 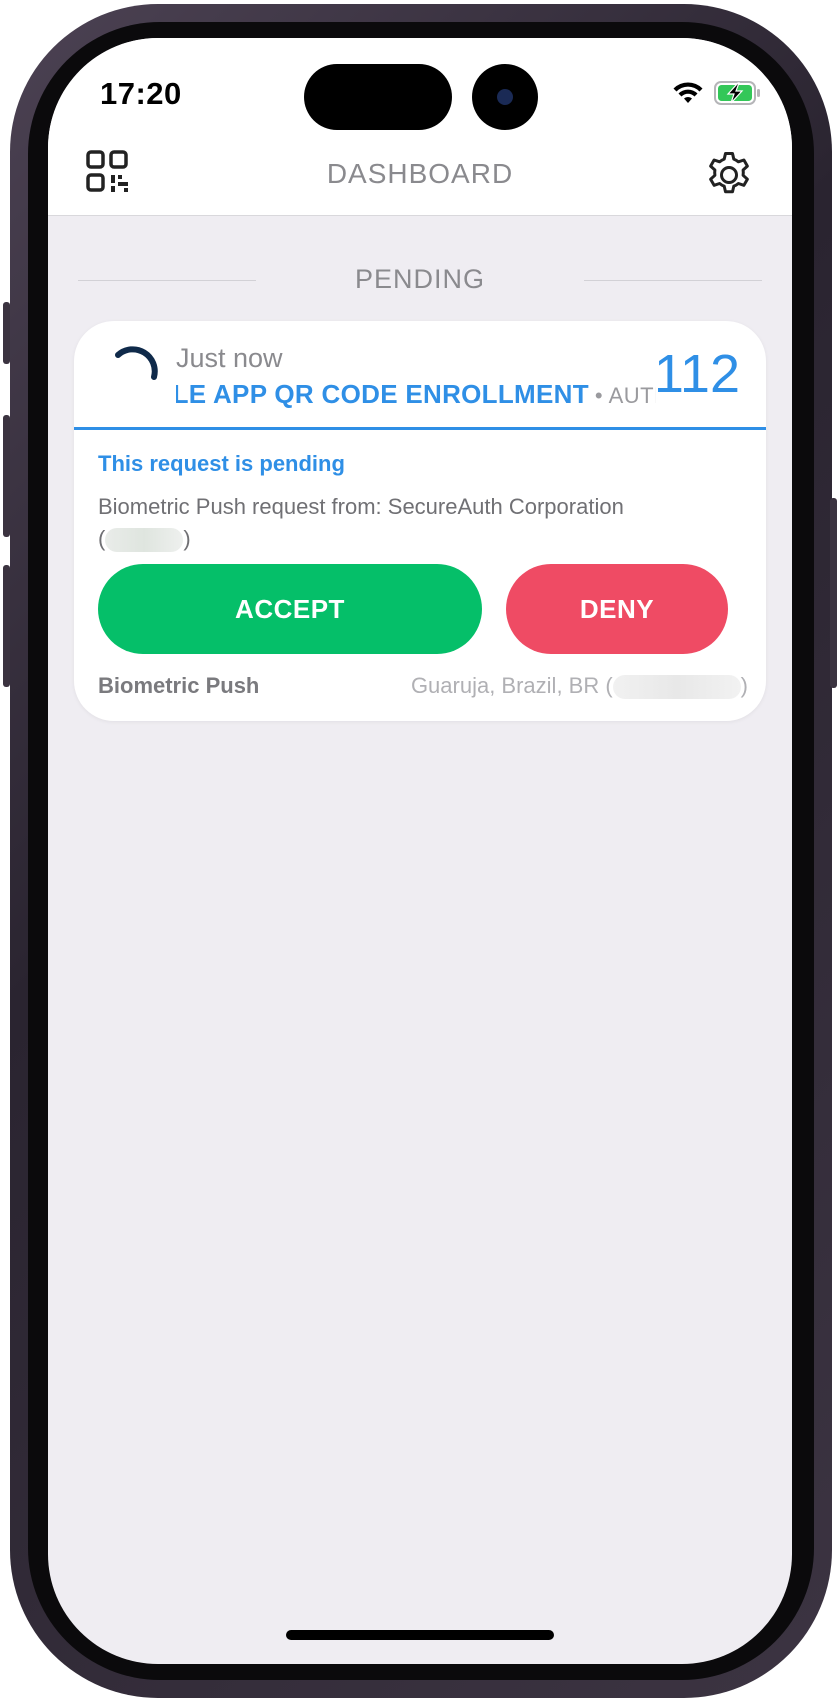 I want to click on pending-status-message: This request is pending, so click(x=221, y=463).